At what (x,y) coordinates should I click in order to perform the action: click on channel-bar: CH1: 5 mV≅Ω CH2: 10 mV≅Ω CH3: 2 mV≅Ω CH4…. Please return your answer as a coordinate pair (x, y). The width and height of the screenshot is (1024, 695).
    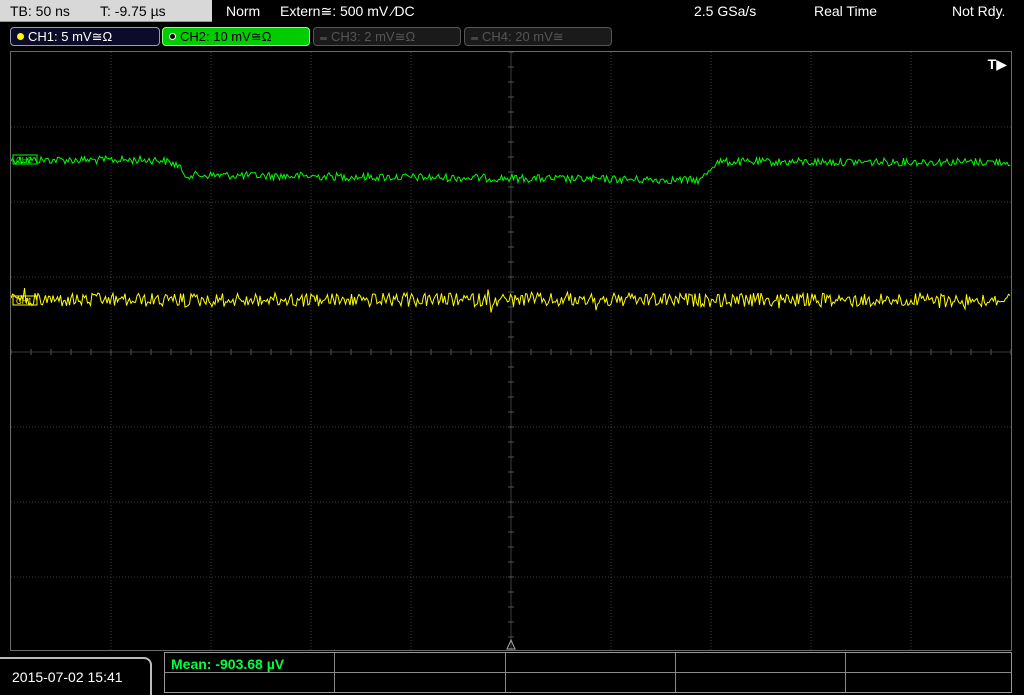
    Looking at the image, I should click on (512, 37).